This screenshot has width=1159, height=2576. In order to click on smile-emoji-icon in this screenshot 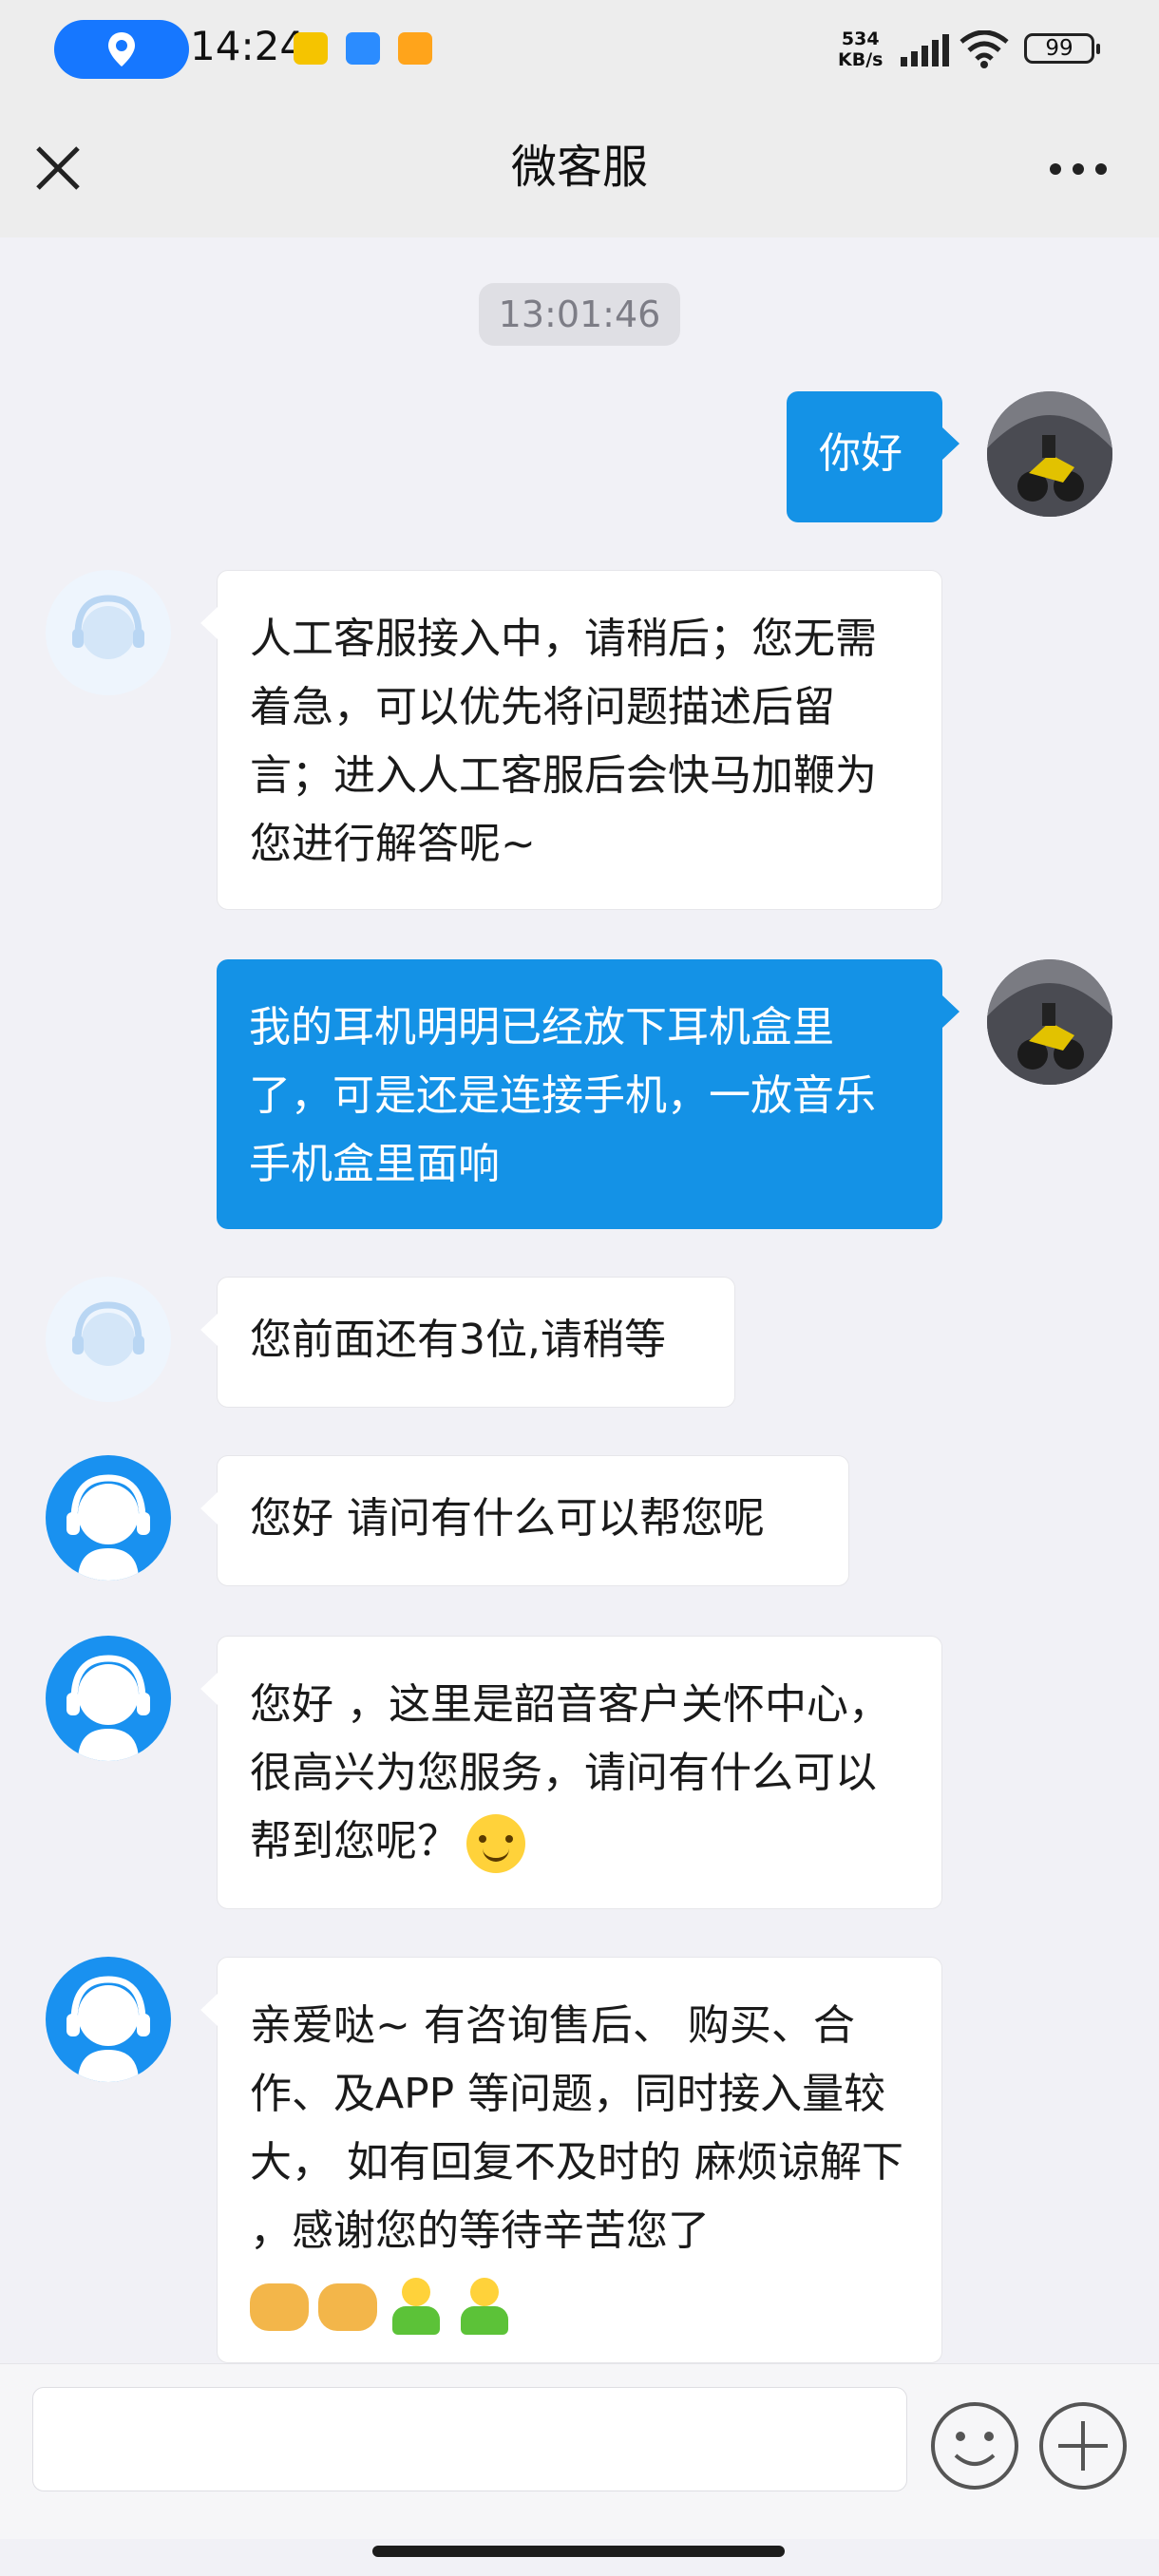, I will do `click(495, 1843)`.